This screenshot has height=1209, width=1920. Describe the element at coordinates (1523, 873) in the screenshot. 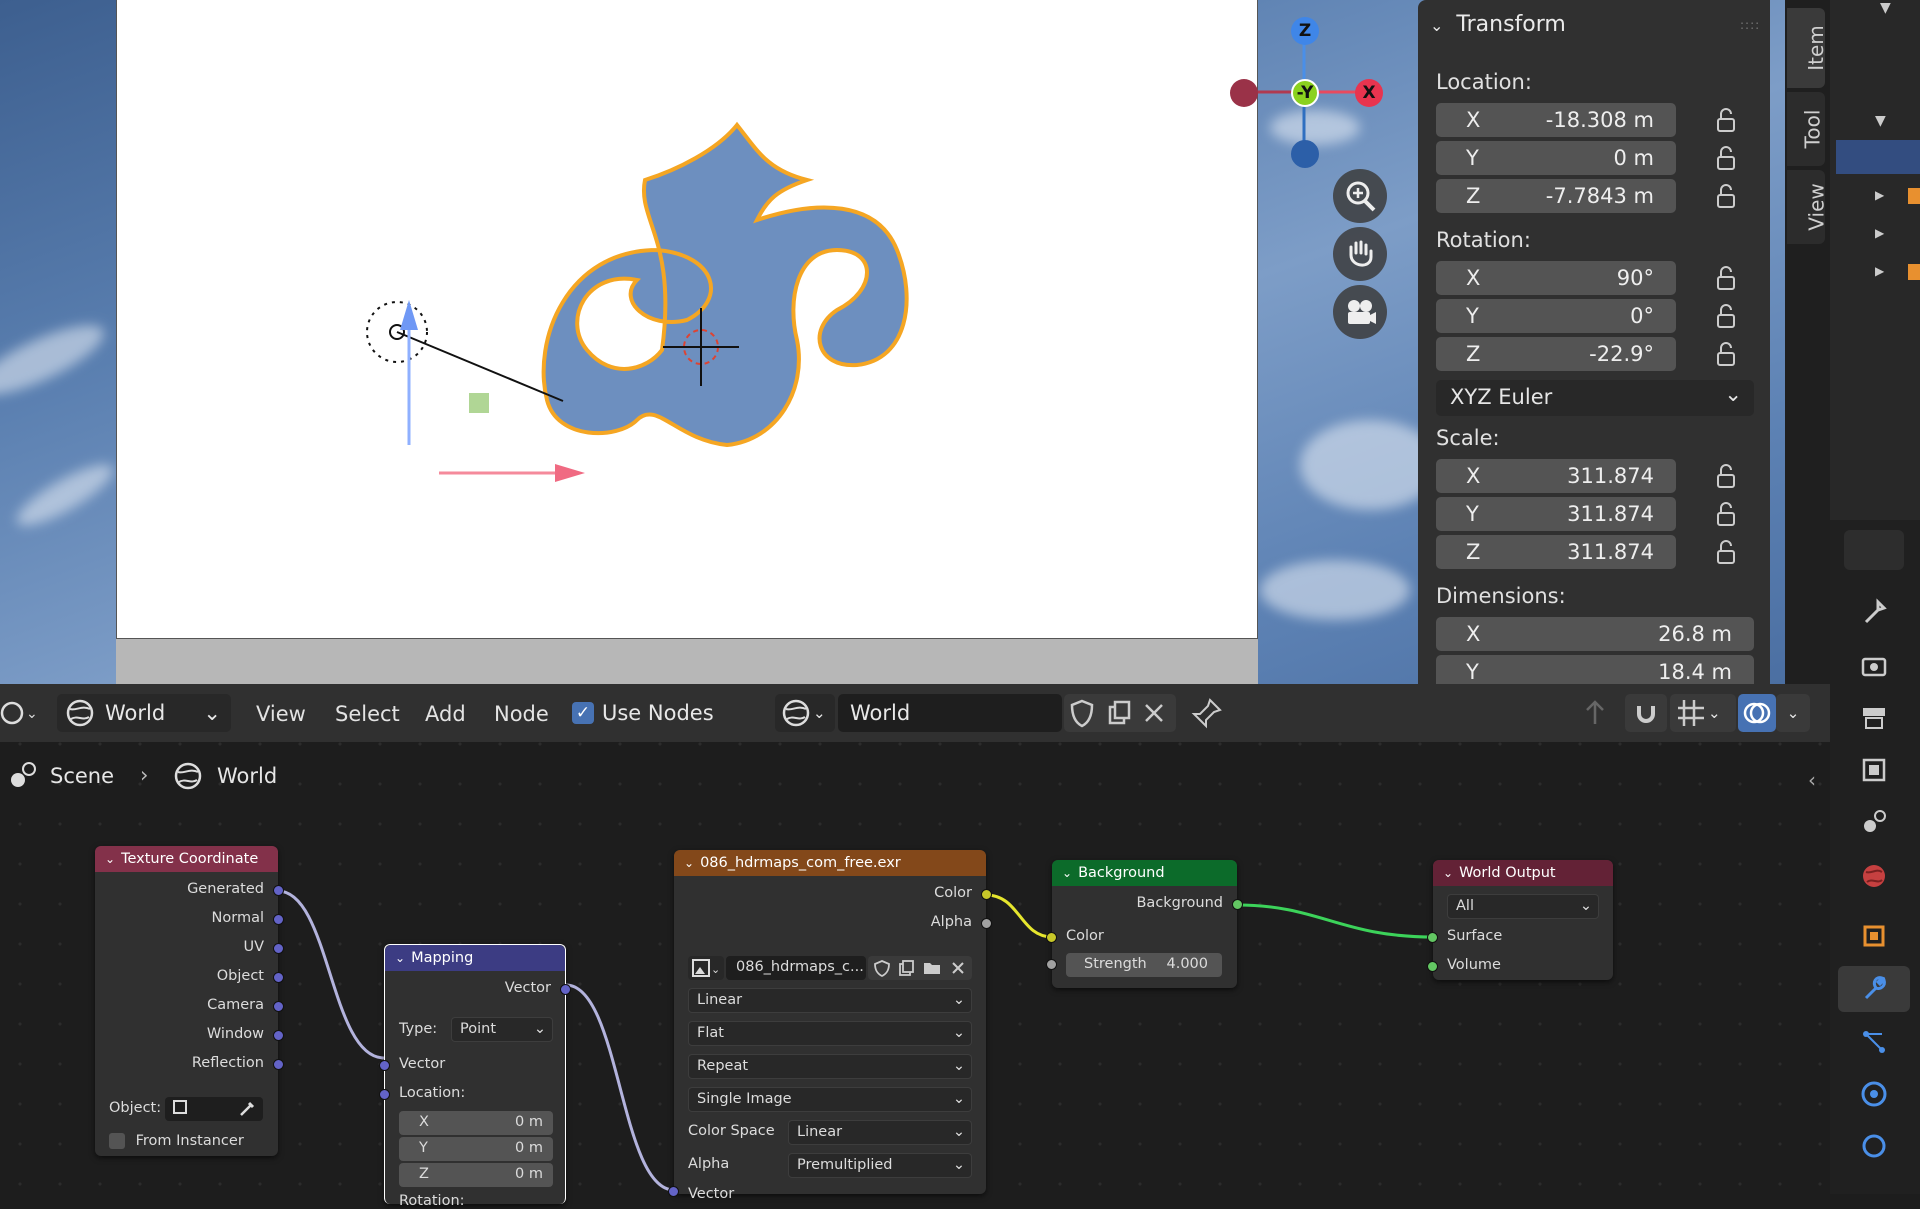

I see `node-header: ⌄ World Output` at that location.